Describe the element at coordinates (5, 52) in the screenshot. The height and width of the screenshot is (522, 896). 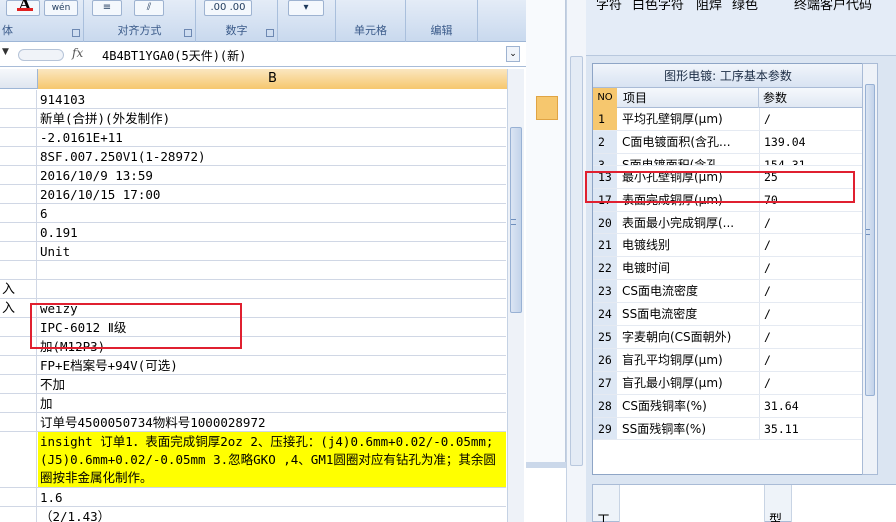
I see `name-box-dropdown-icon: ▼` at that location.